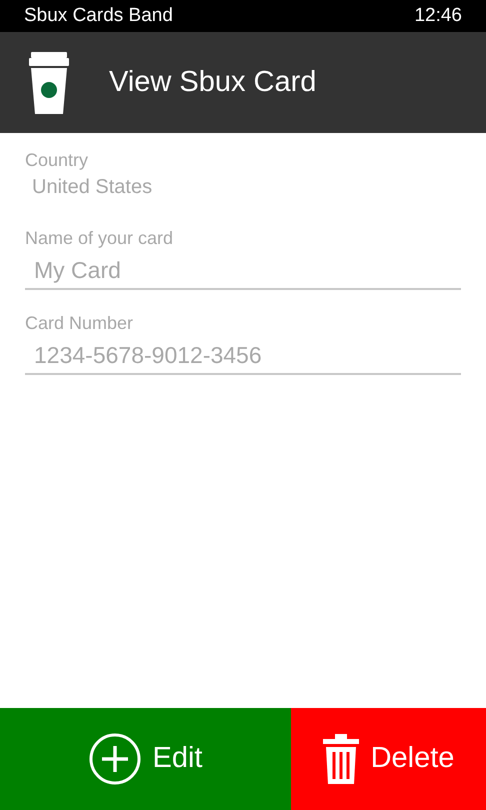 The width and height of the screenshot is (486, 810). Describe the element at coordinates (145, 759) in the screenshot. I see `edit-button: Edit` at that location.